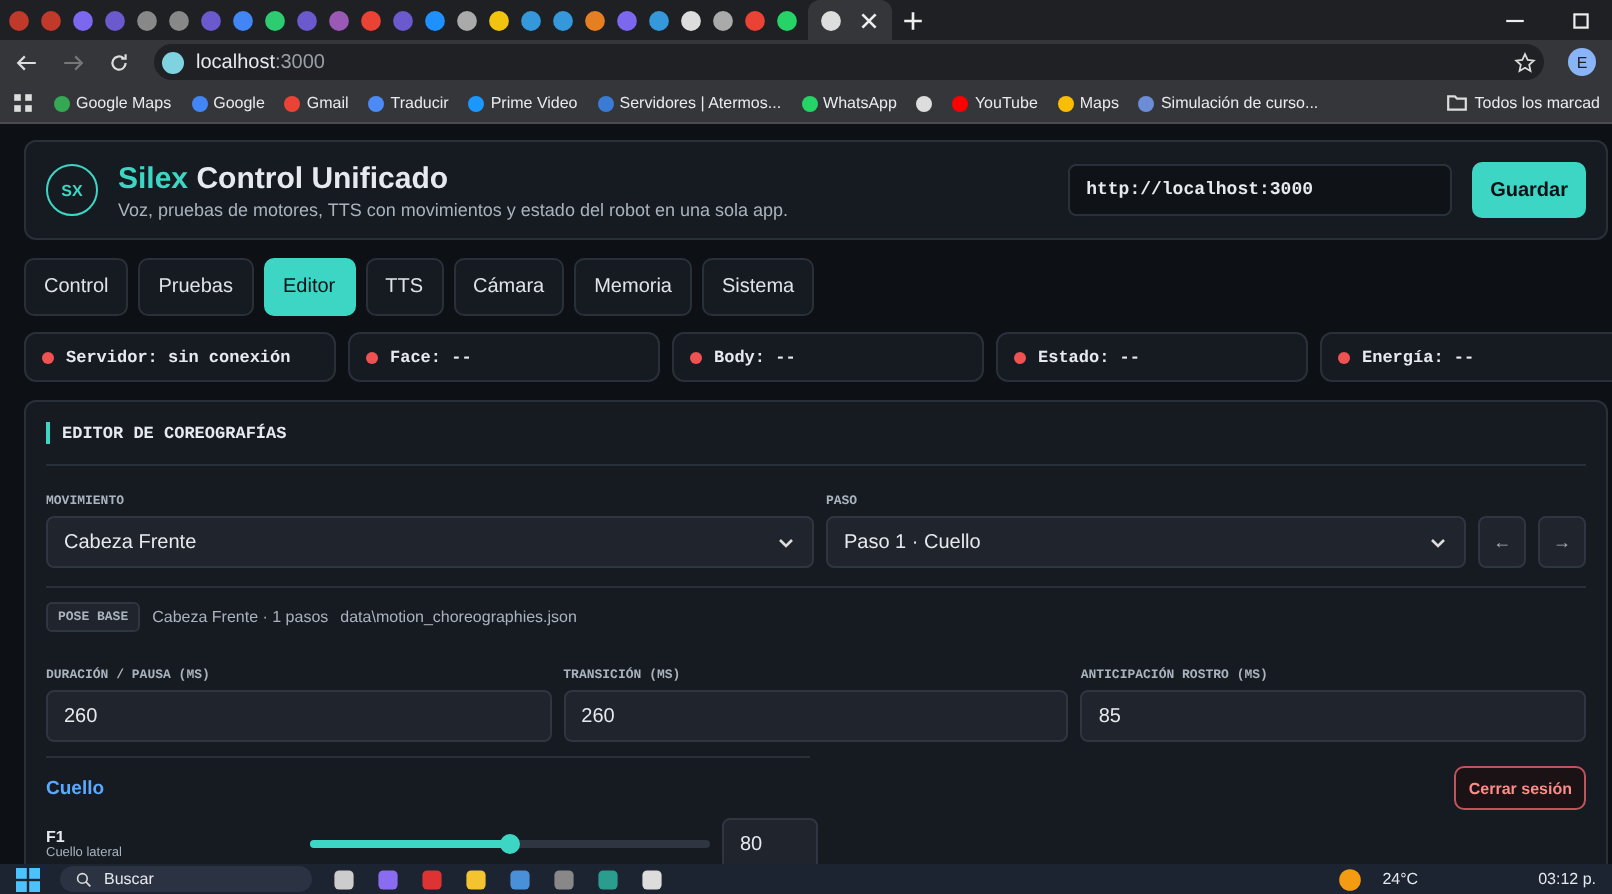 The image size is (1612, 894). What do you see at coordinates (458, 617) in the screenshot?
I see `file-path: data\motion_choreographies.json` at bounding box center [458, 617].